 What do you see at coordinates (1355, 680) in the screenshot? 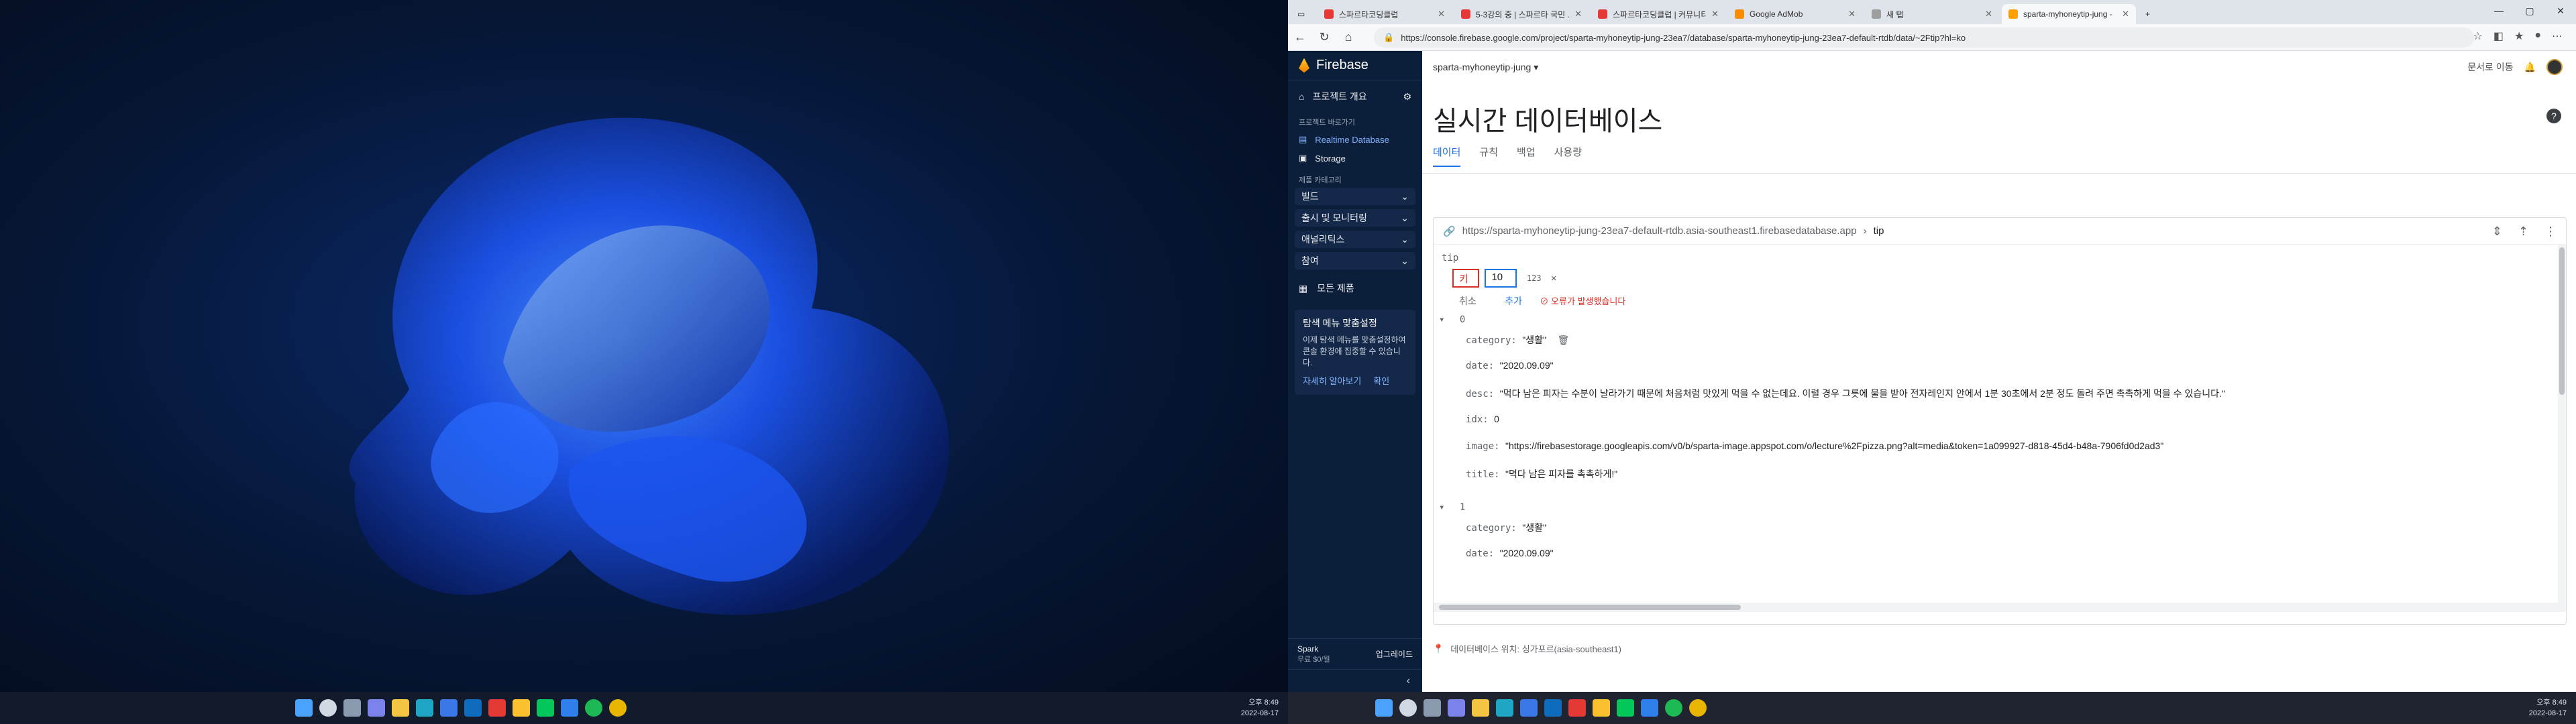
I see `collapse-sidebar-button: ‹` at bounding box center [1355, 680].